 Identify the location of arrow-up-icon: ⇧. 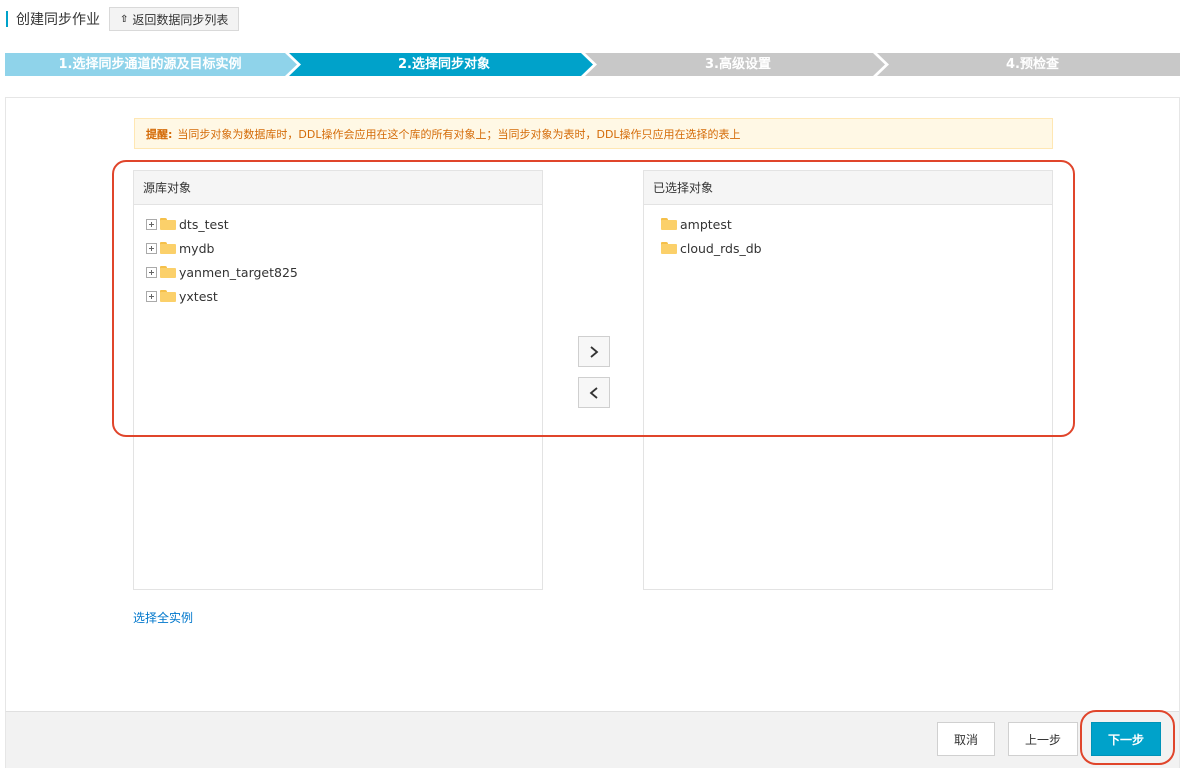
(124, 19).